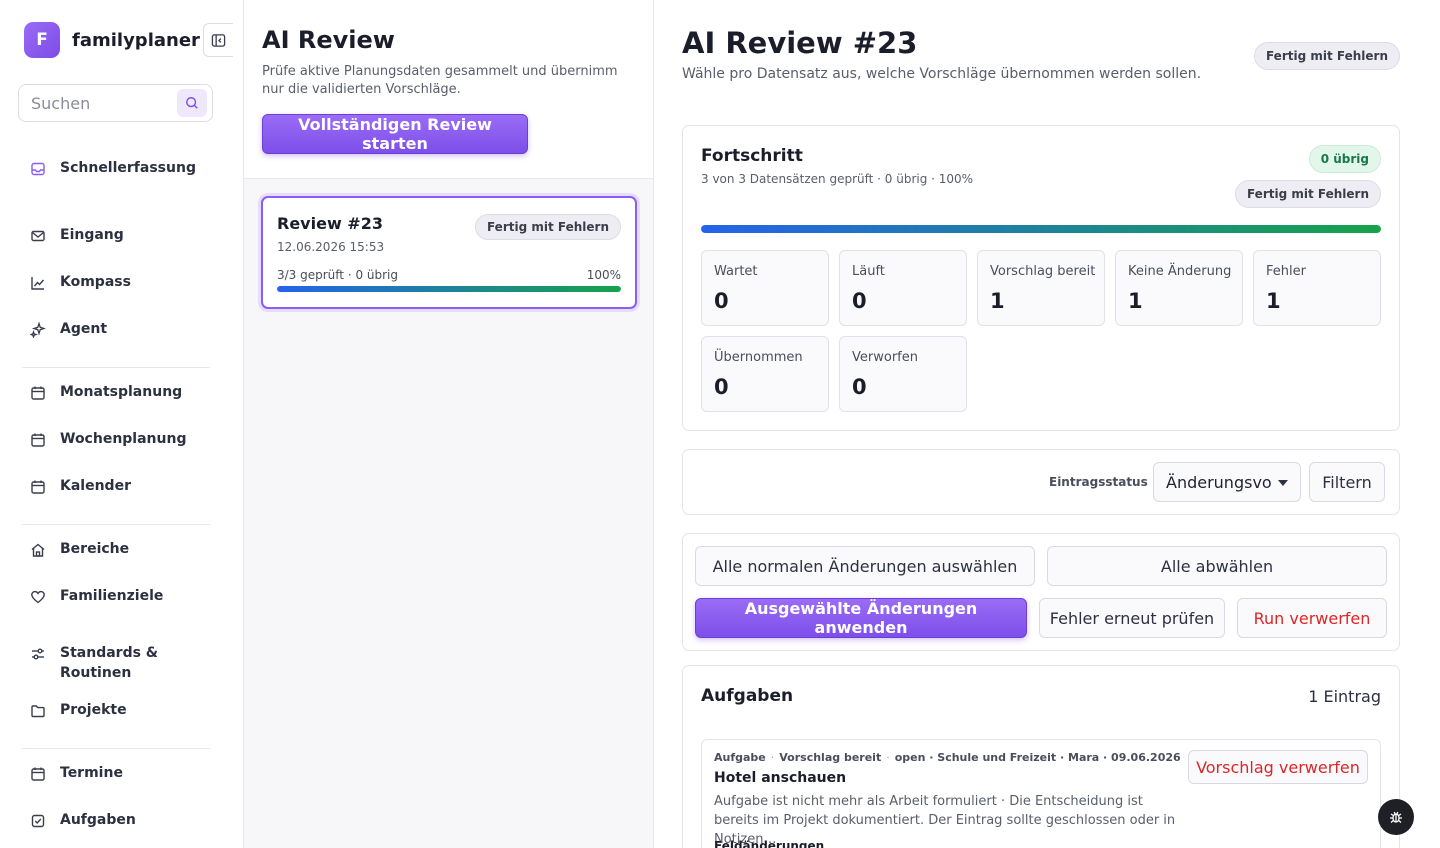  I want to click on sidebar-item-areas: Bereiche, so click(125, 550).